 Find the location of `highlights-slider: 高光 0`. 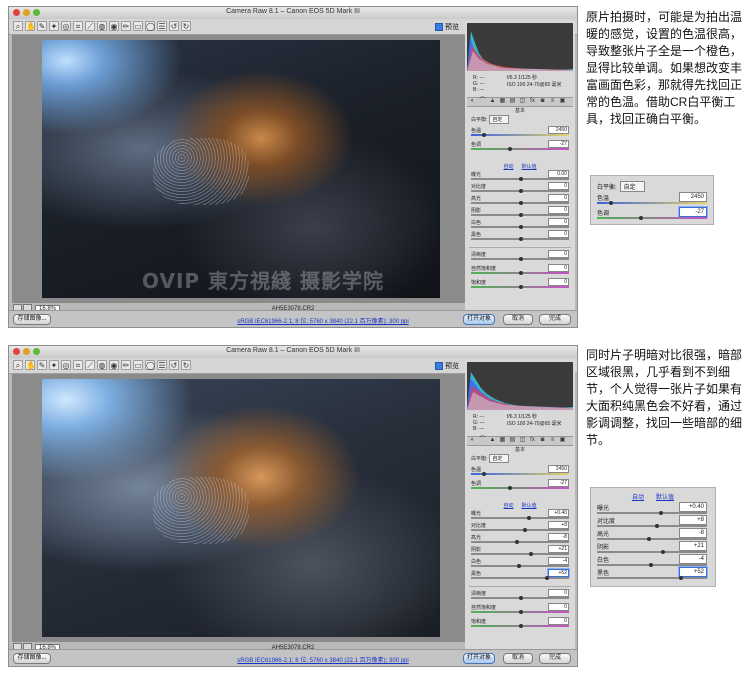

highlights-slider: 高光 0 is located at coordinates (521, 200).